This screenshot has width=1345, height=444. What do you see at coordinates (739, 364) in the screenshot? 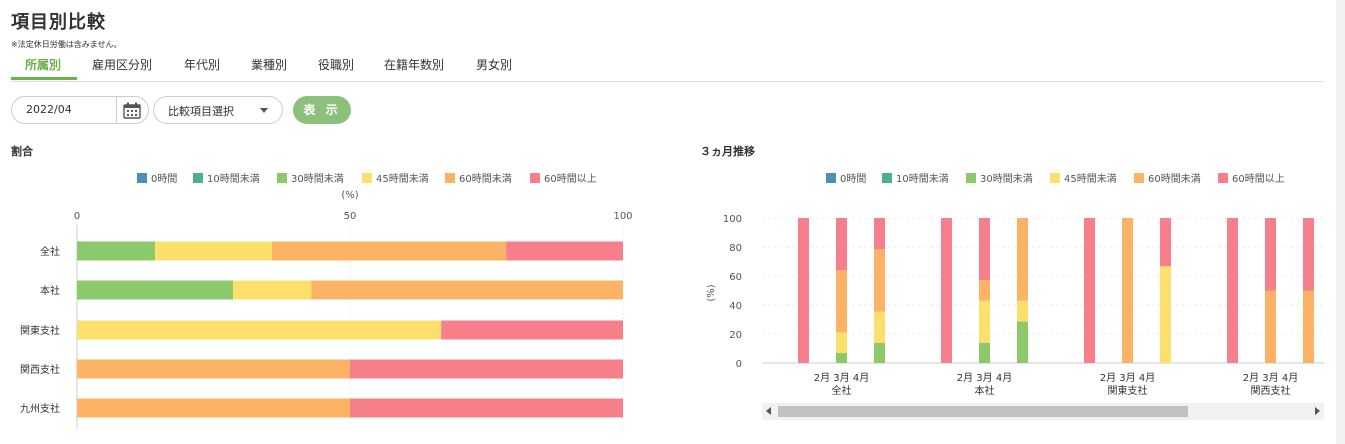
I see `y-tick-label: 0` at bounding box center [739, 364].